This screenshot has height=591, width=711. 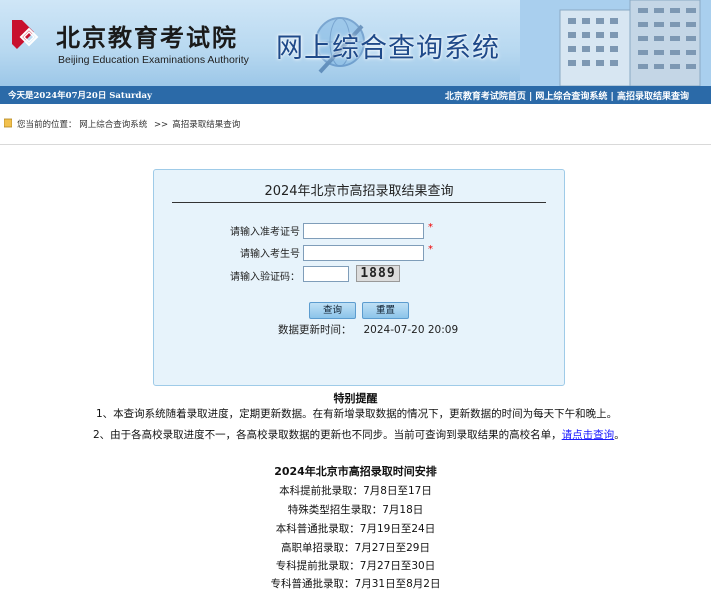 I want to click on link-admission-query: 高招录取结果查询, so click(x=653, y=97).